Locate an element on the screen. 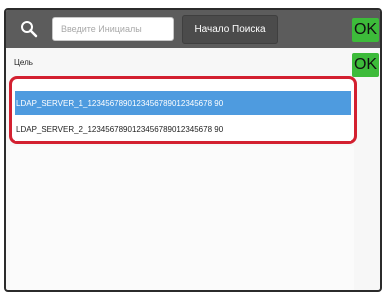  search-icon is located at coordinates (29, 29).